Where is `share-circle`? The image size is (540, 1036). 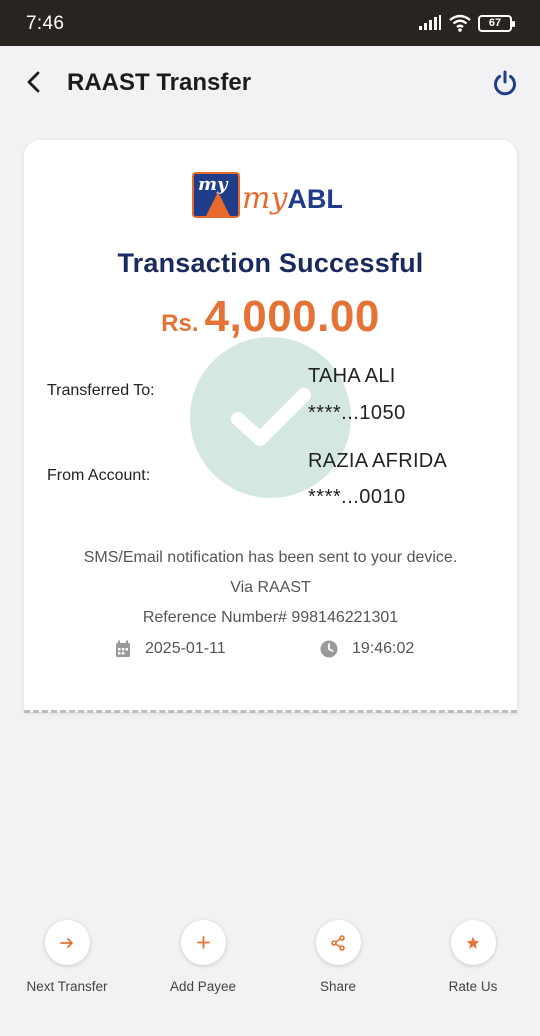 share-circle is located at coordinates (338, 942).